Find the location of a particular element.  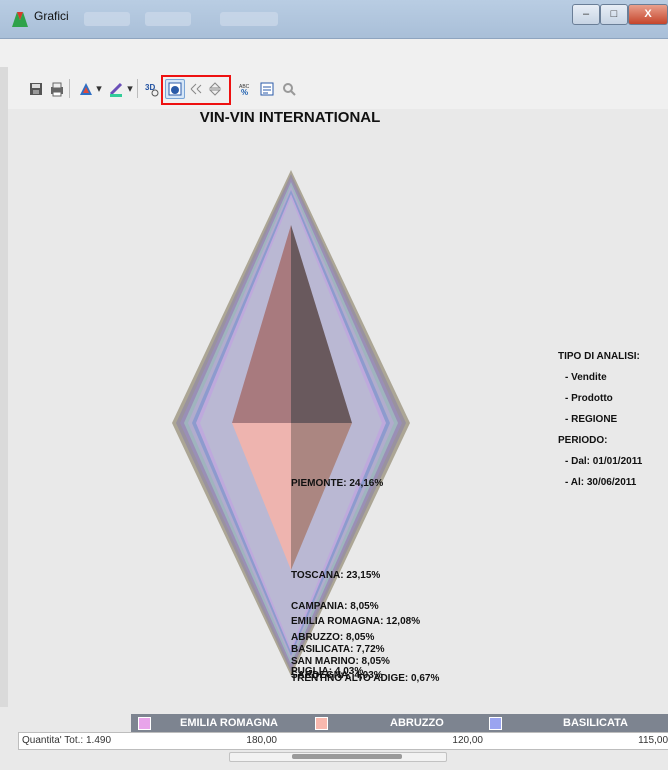

legend-item: EMILIA ROMAGNA is located at coordinates (213, 723).